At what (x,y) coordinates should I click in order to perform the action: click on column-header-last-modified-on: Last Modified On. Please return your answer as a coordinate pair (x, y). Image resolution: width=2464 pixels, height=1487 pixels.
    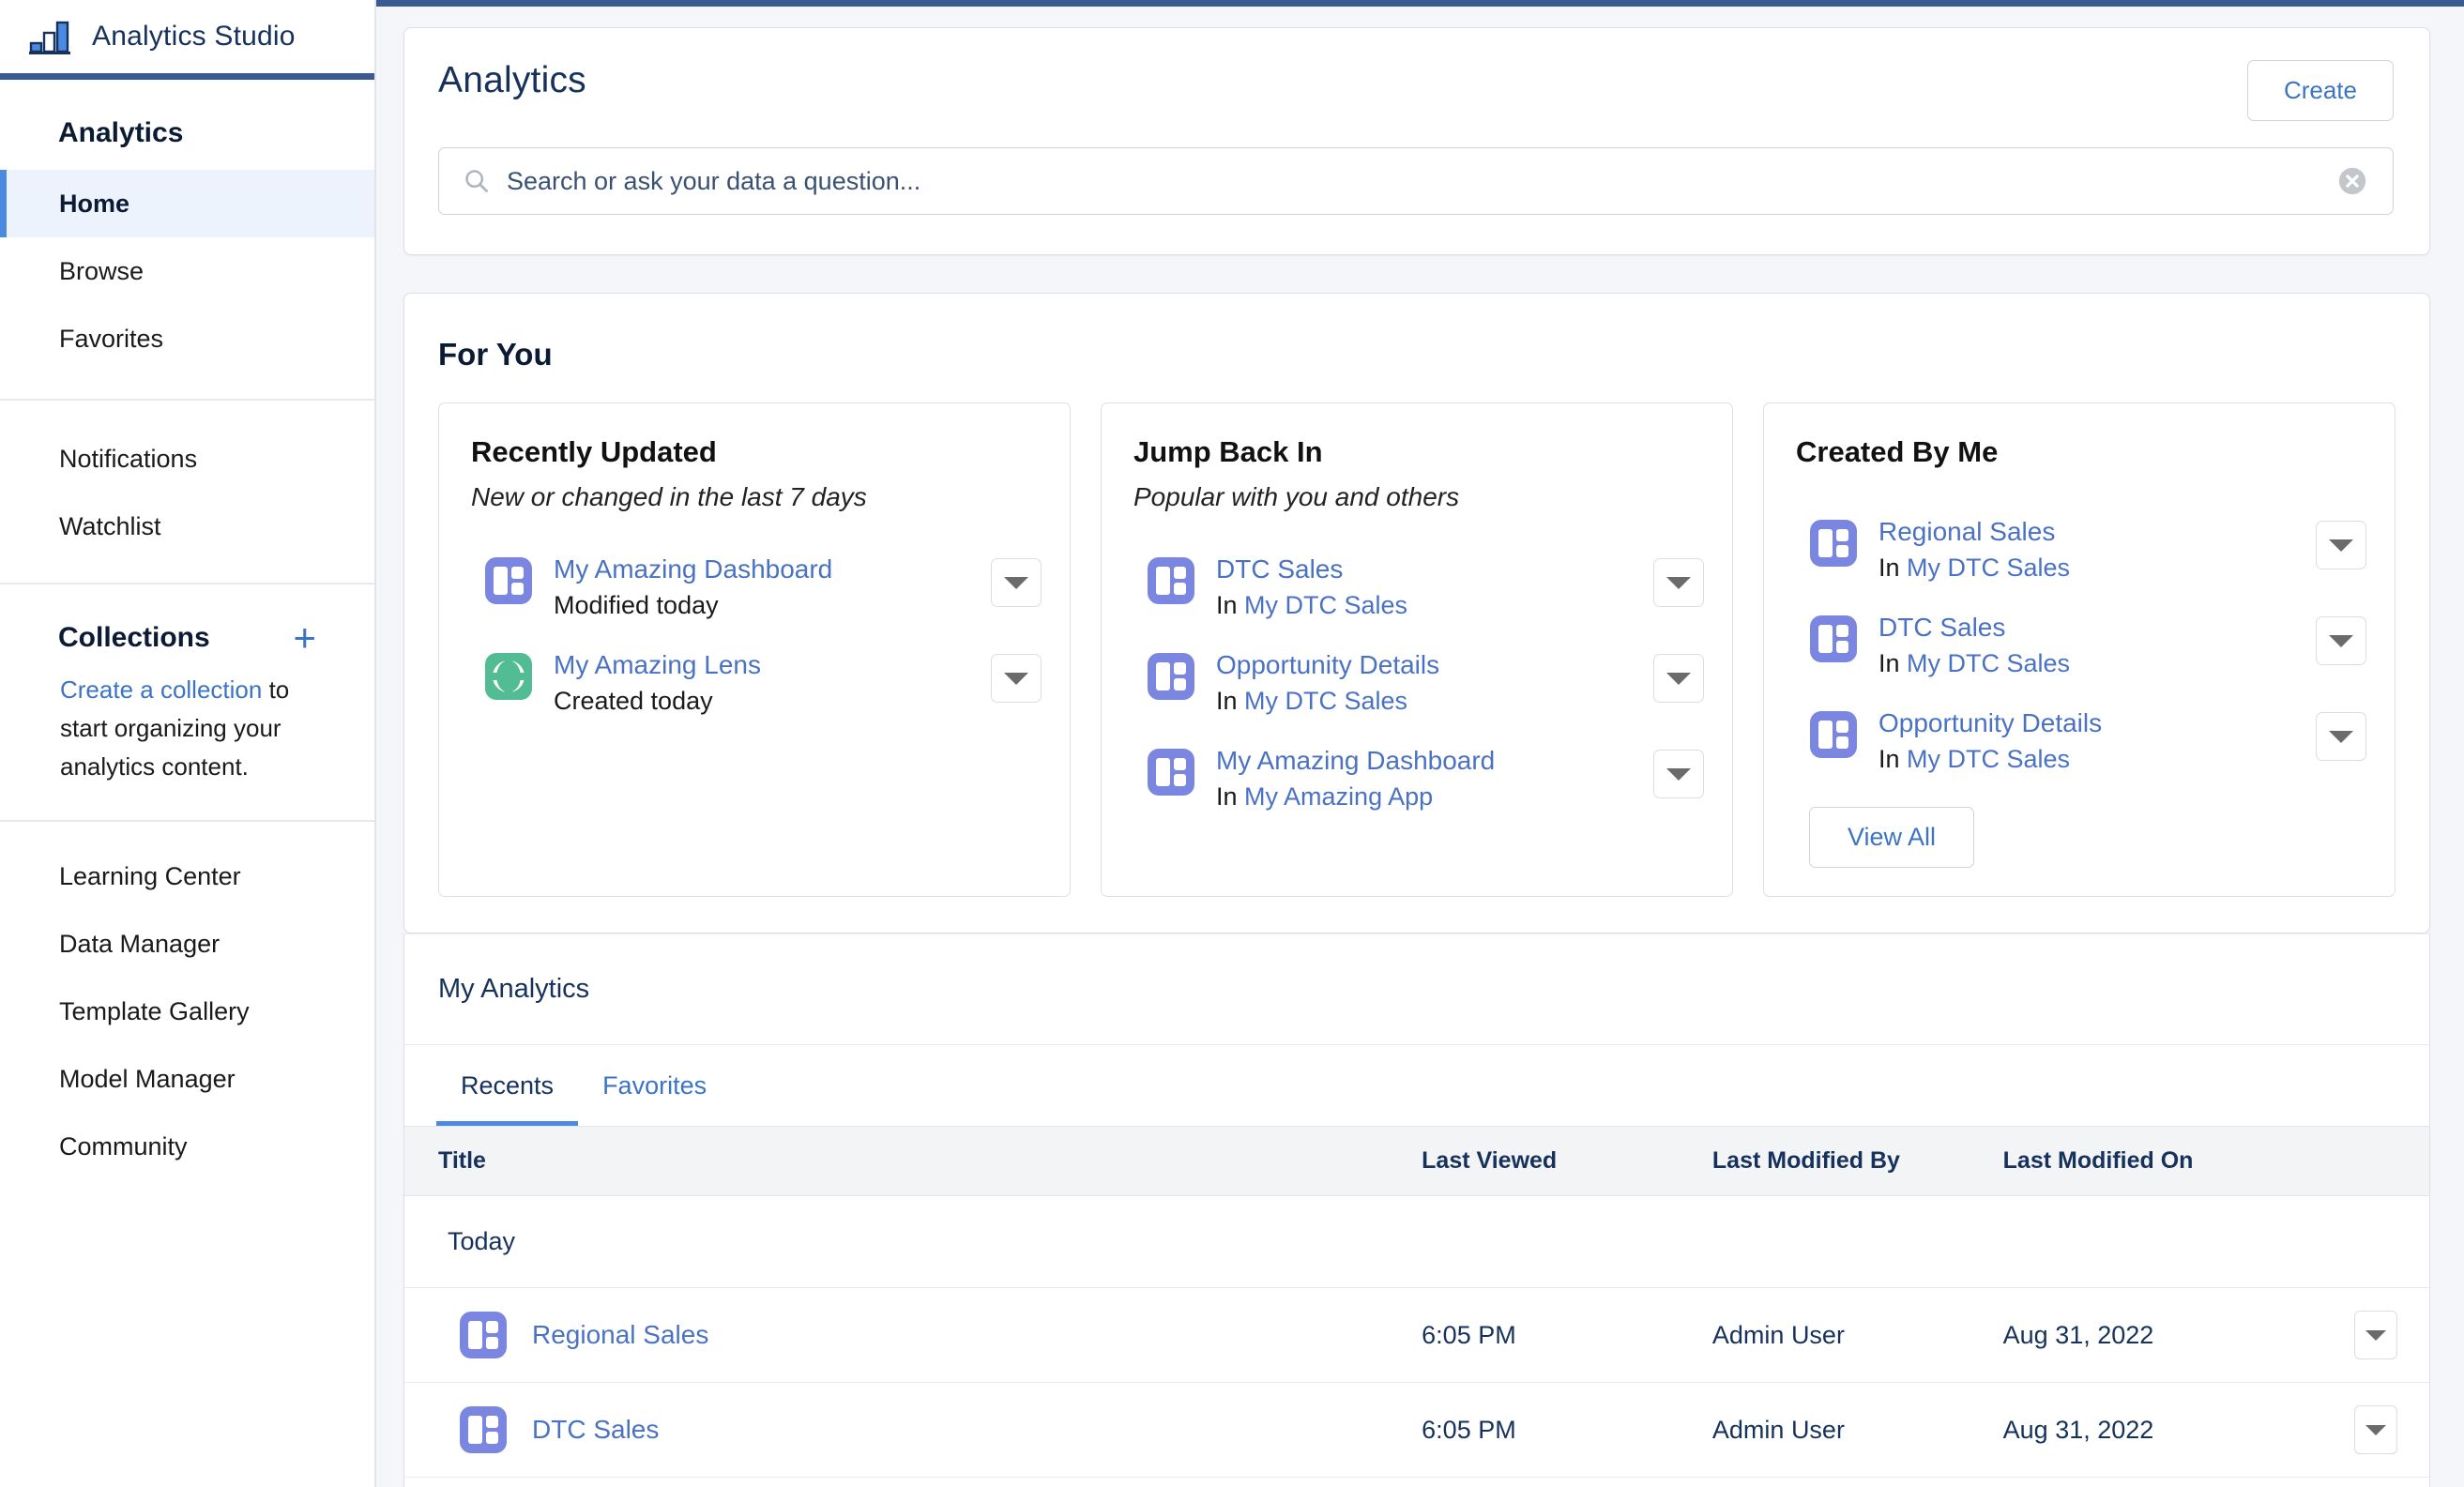
    Looking at the image, I should click on (2158, 1161).